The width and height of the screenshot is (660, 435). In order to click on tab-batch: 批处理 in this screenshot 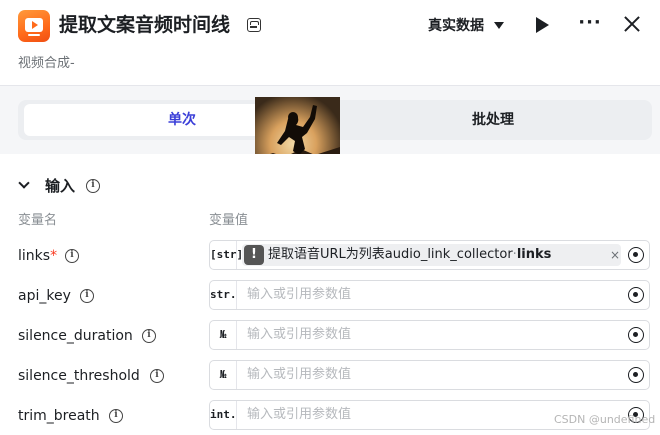, I will do `click(493, 120)`.